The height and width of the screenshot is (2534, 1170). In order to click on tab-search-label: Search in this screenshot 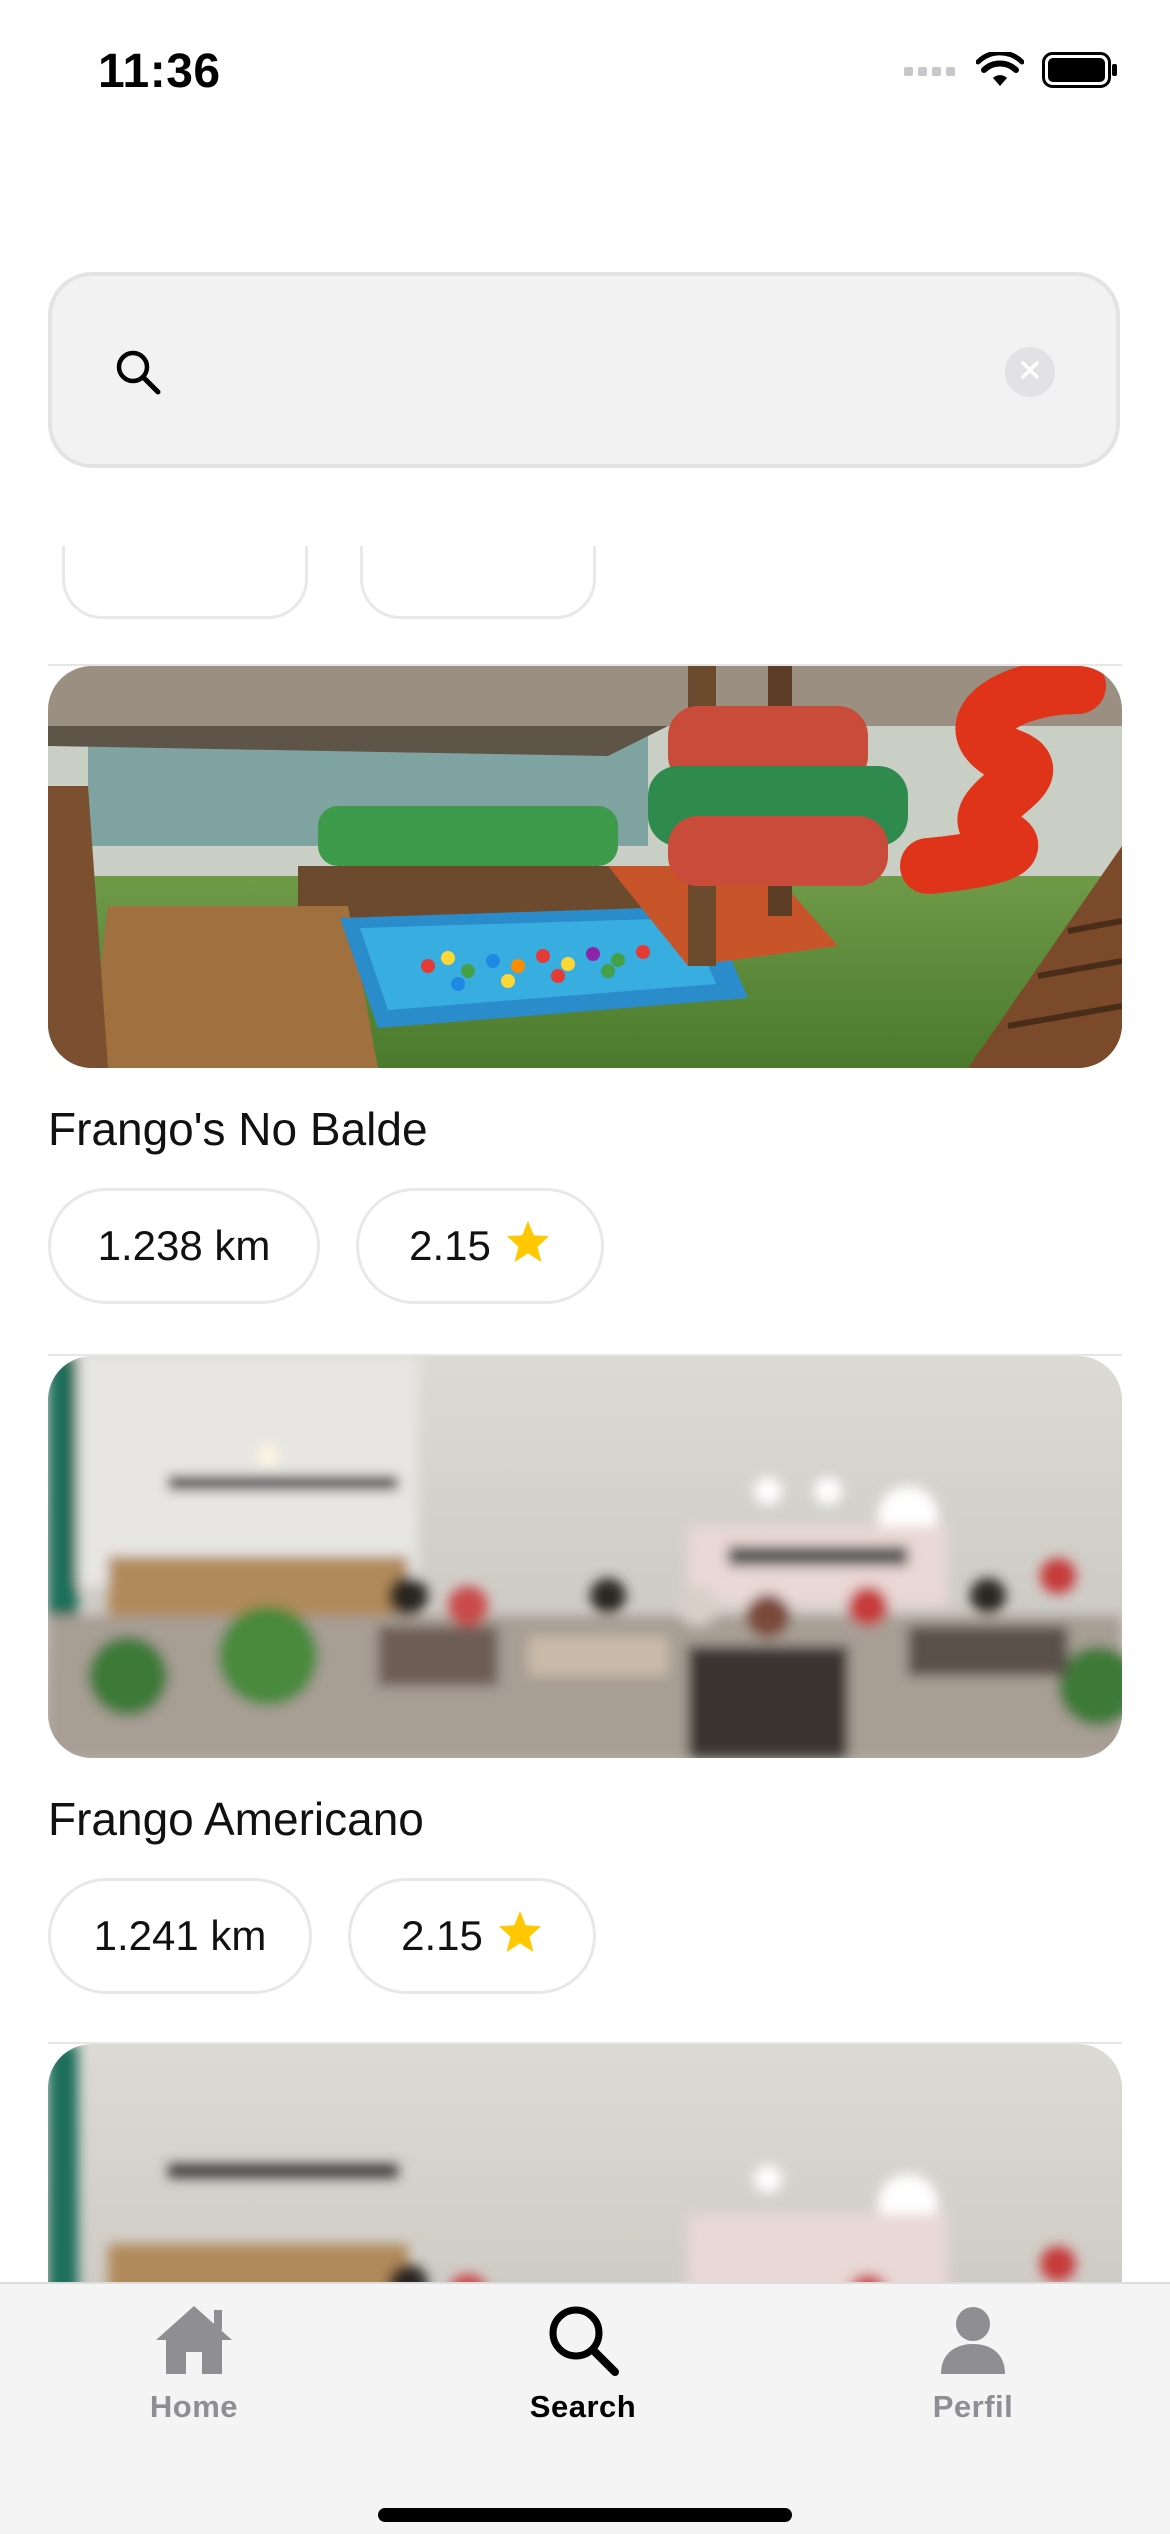, I will do `click(583, 2406)`.